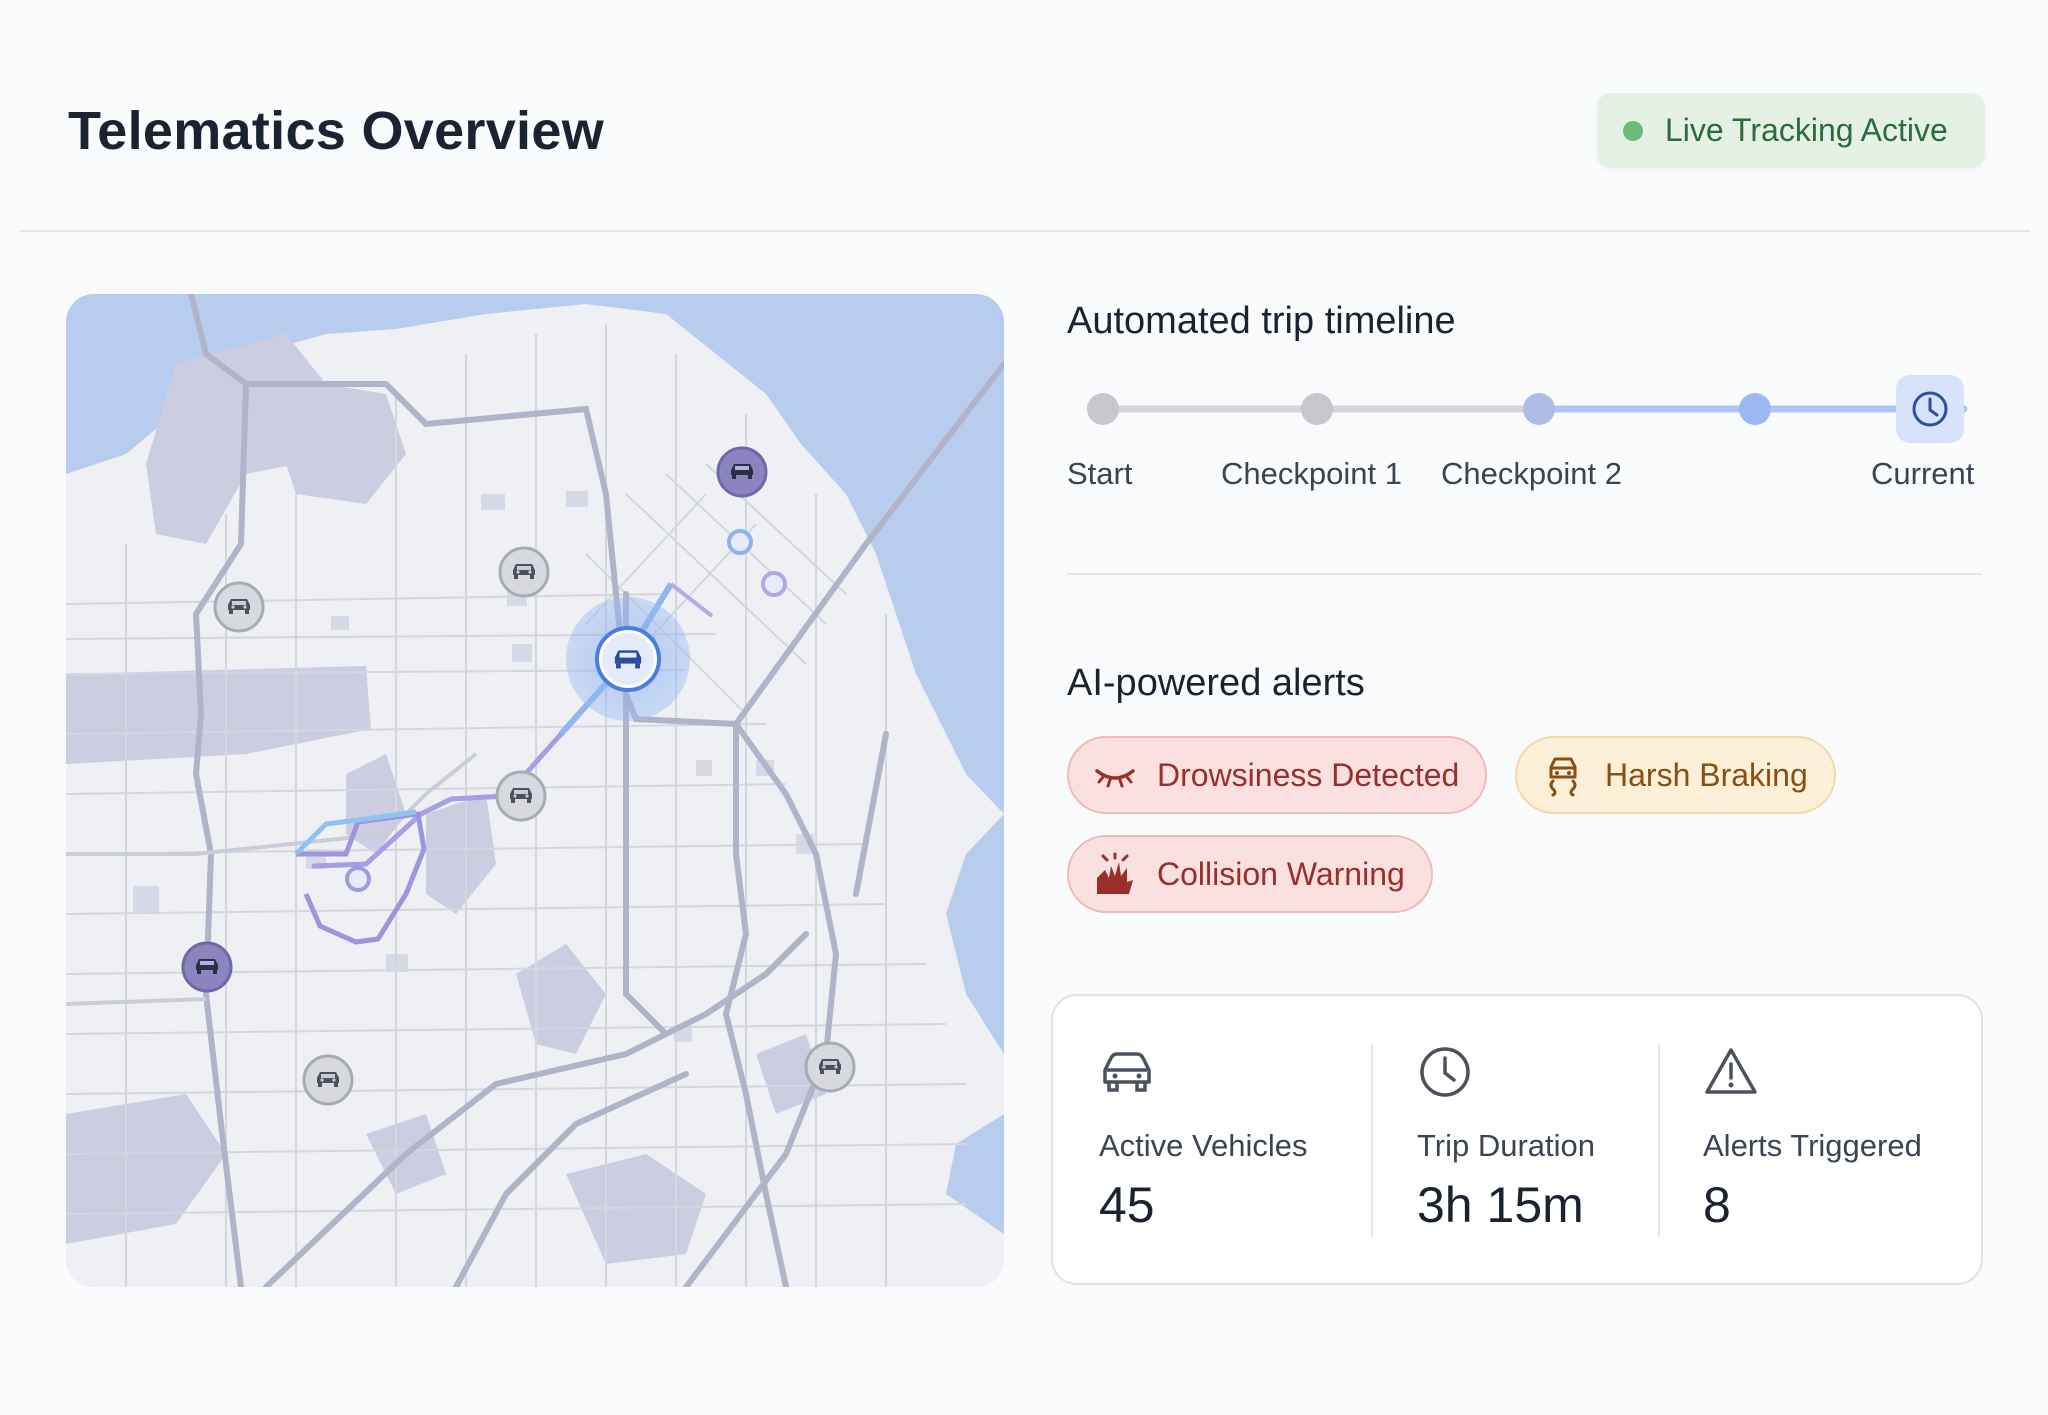 The image size is (2048, 1415). Describe the element at coordinates (1812, 1145) in the screenshot. I see `stat-label: Alerts Triggered` at that location.